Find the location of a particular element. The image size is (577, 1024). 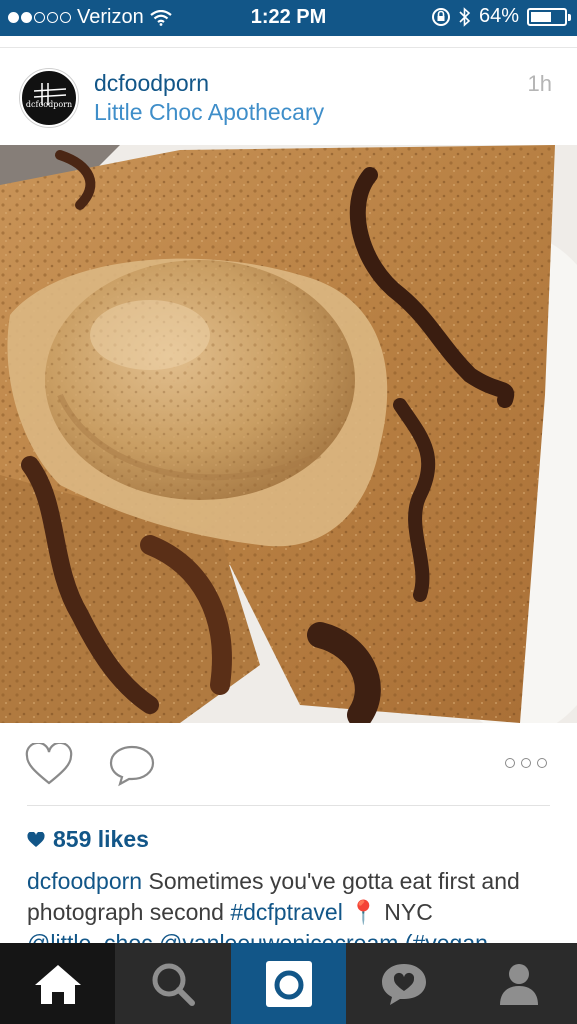

home-icon is located at coordinates (57, 984).